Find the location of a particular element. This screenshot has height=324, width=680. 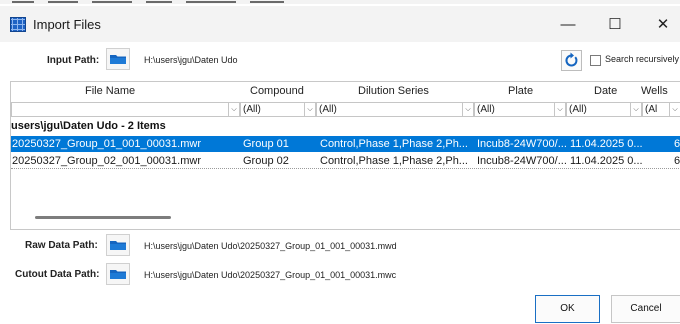

input-browse-button is located at coordinates (118, 59).